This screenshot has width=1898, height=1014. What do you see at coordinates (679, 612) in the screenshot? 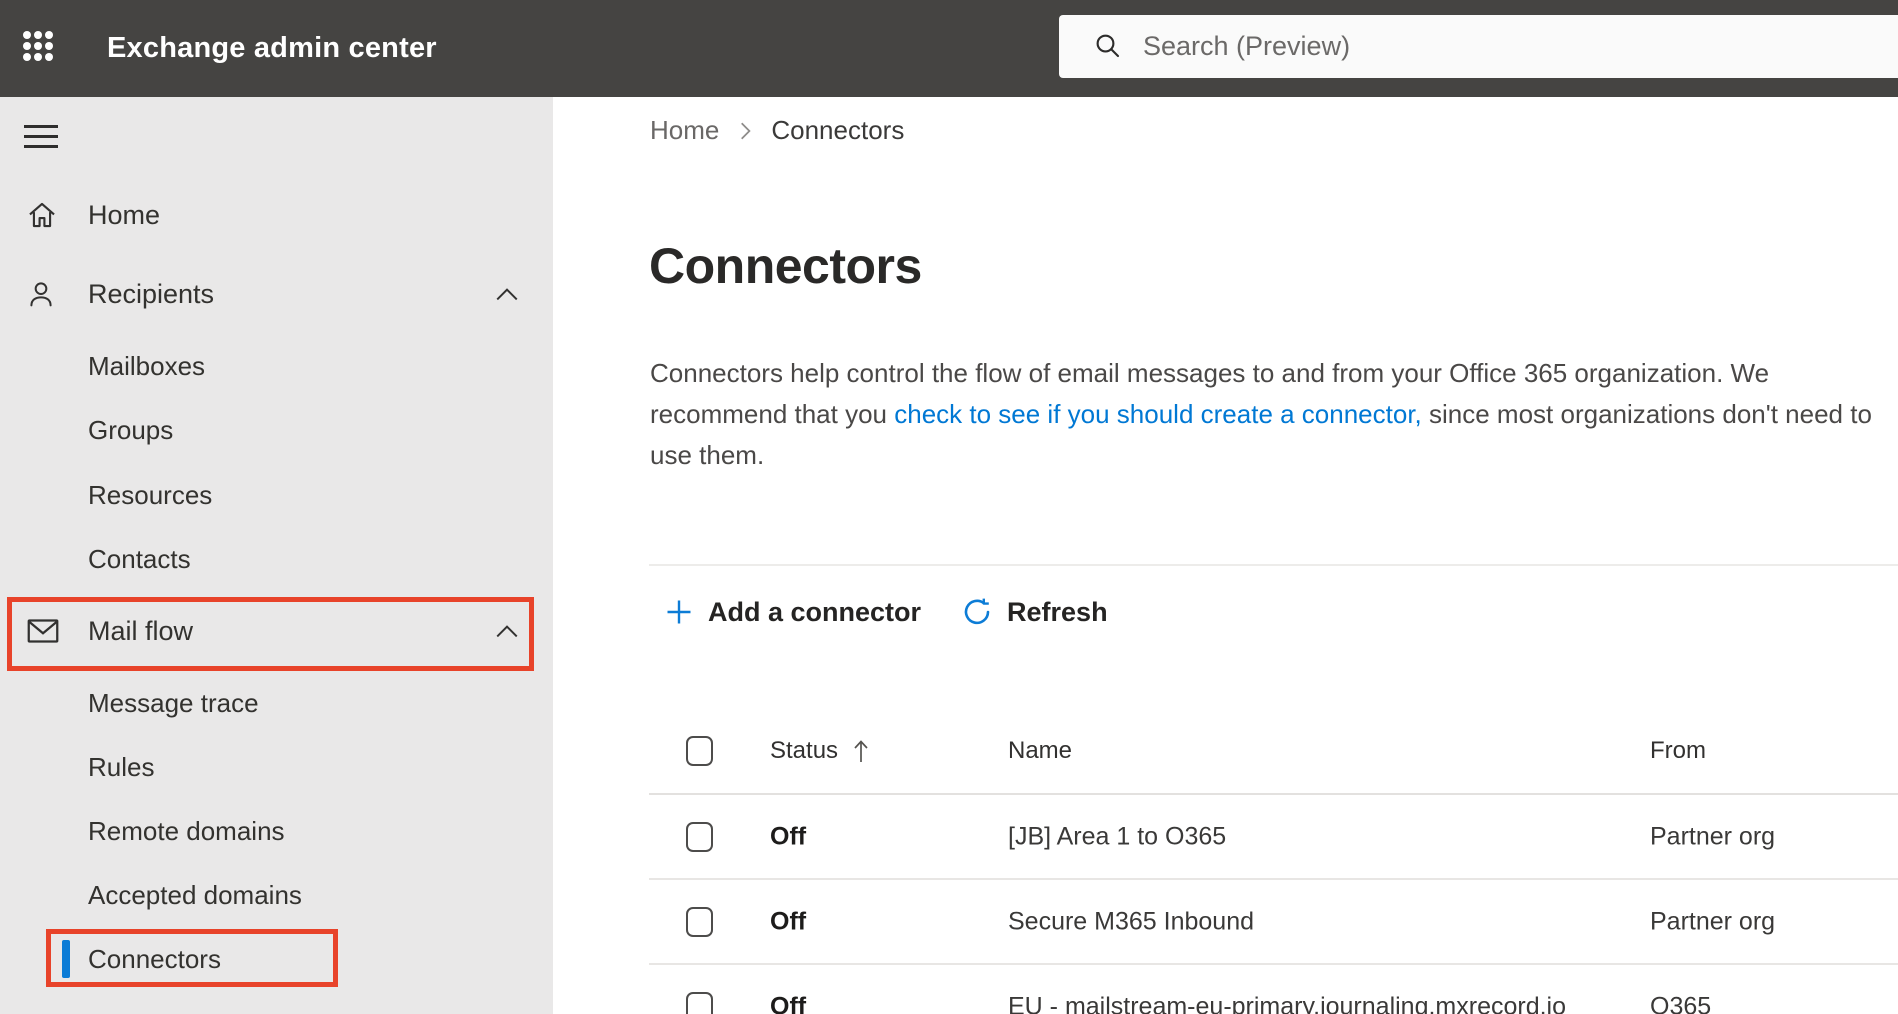
I see `plus-icon` at bounding box center [679, 612].